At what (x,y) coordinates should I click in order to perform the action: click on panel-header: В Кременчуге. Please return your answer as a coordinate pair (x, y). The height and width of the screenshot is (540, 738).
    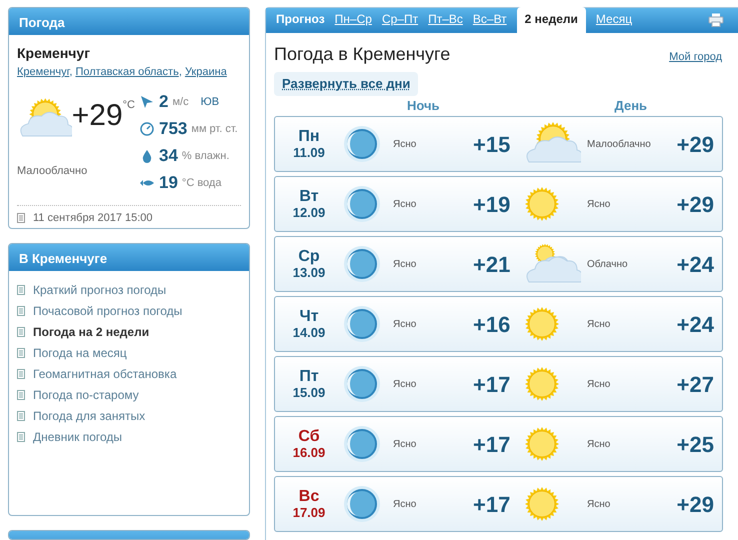
    Looking at the image, I should click on (129, 258).